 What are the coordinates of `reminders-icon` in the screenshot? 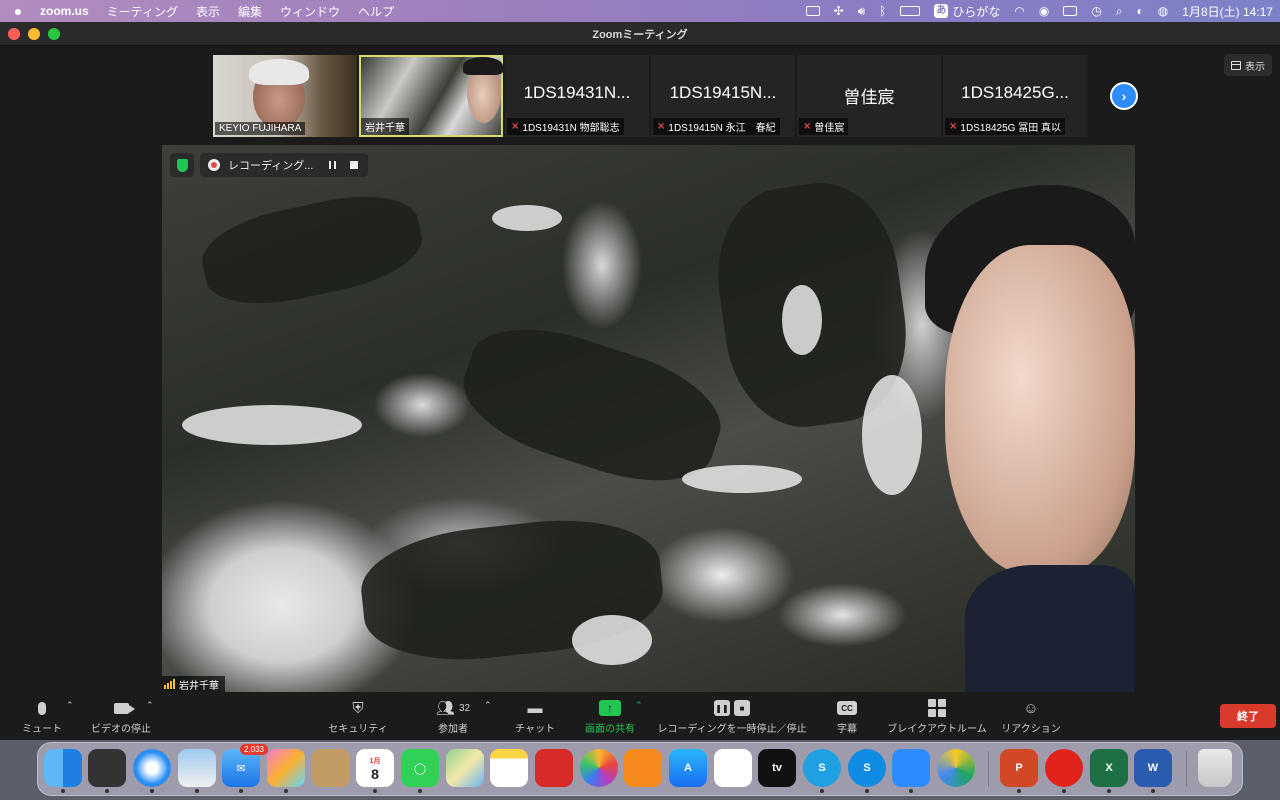 It's located at (733, 768).